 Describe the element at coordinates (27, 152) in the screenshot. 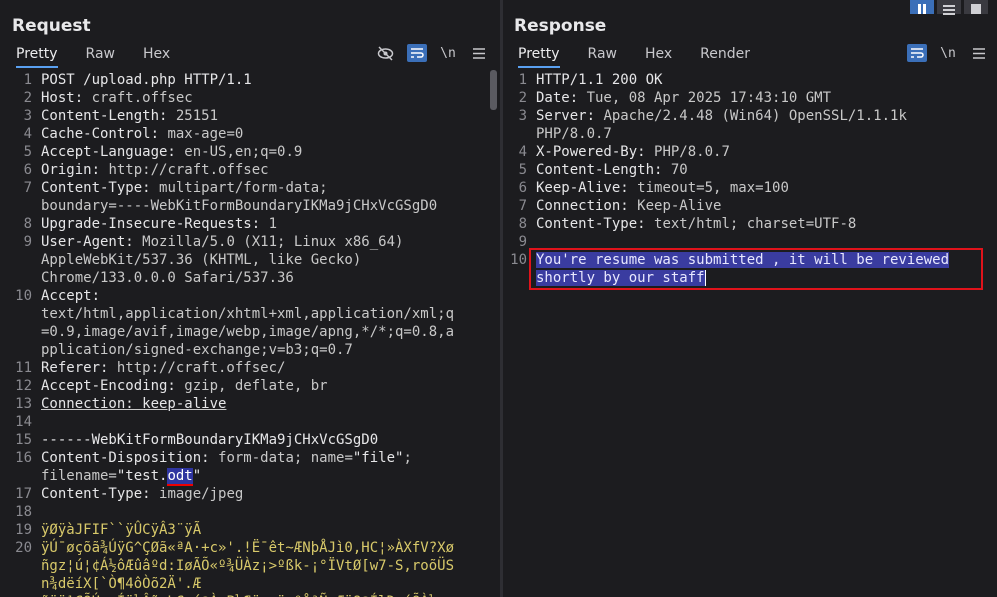

I see `line-number: 5` at that location.